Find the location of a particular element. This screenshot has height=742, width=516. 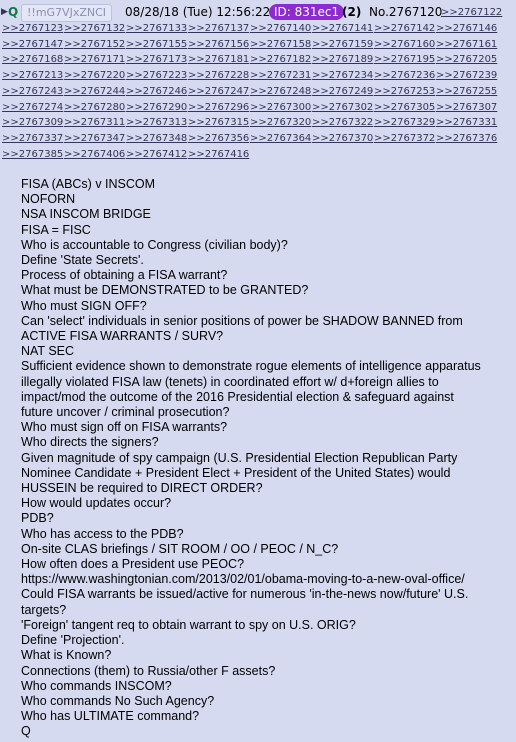

reply-link: >>2767173 is located at coordinates (156, 59).